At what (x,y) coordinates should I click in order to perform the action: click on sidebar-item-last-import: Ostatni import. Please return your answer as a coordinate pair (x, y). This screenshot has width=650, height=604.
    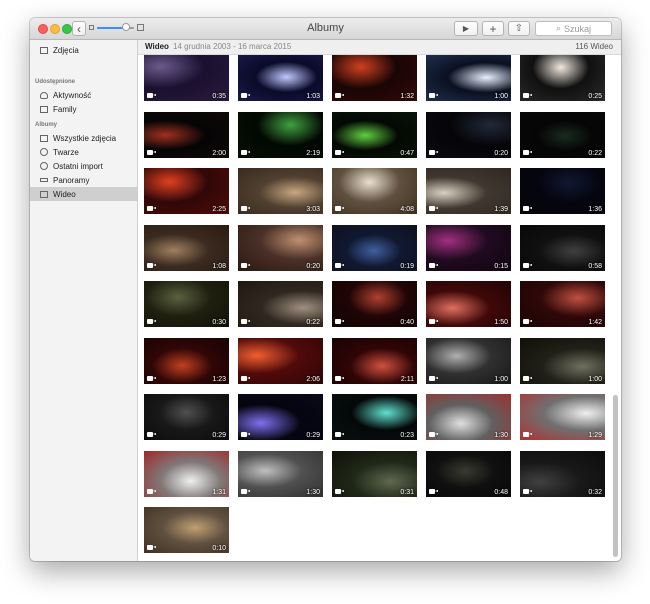
    Looking at the image, I should click on (83, 166).